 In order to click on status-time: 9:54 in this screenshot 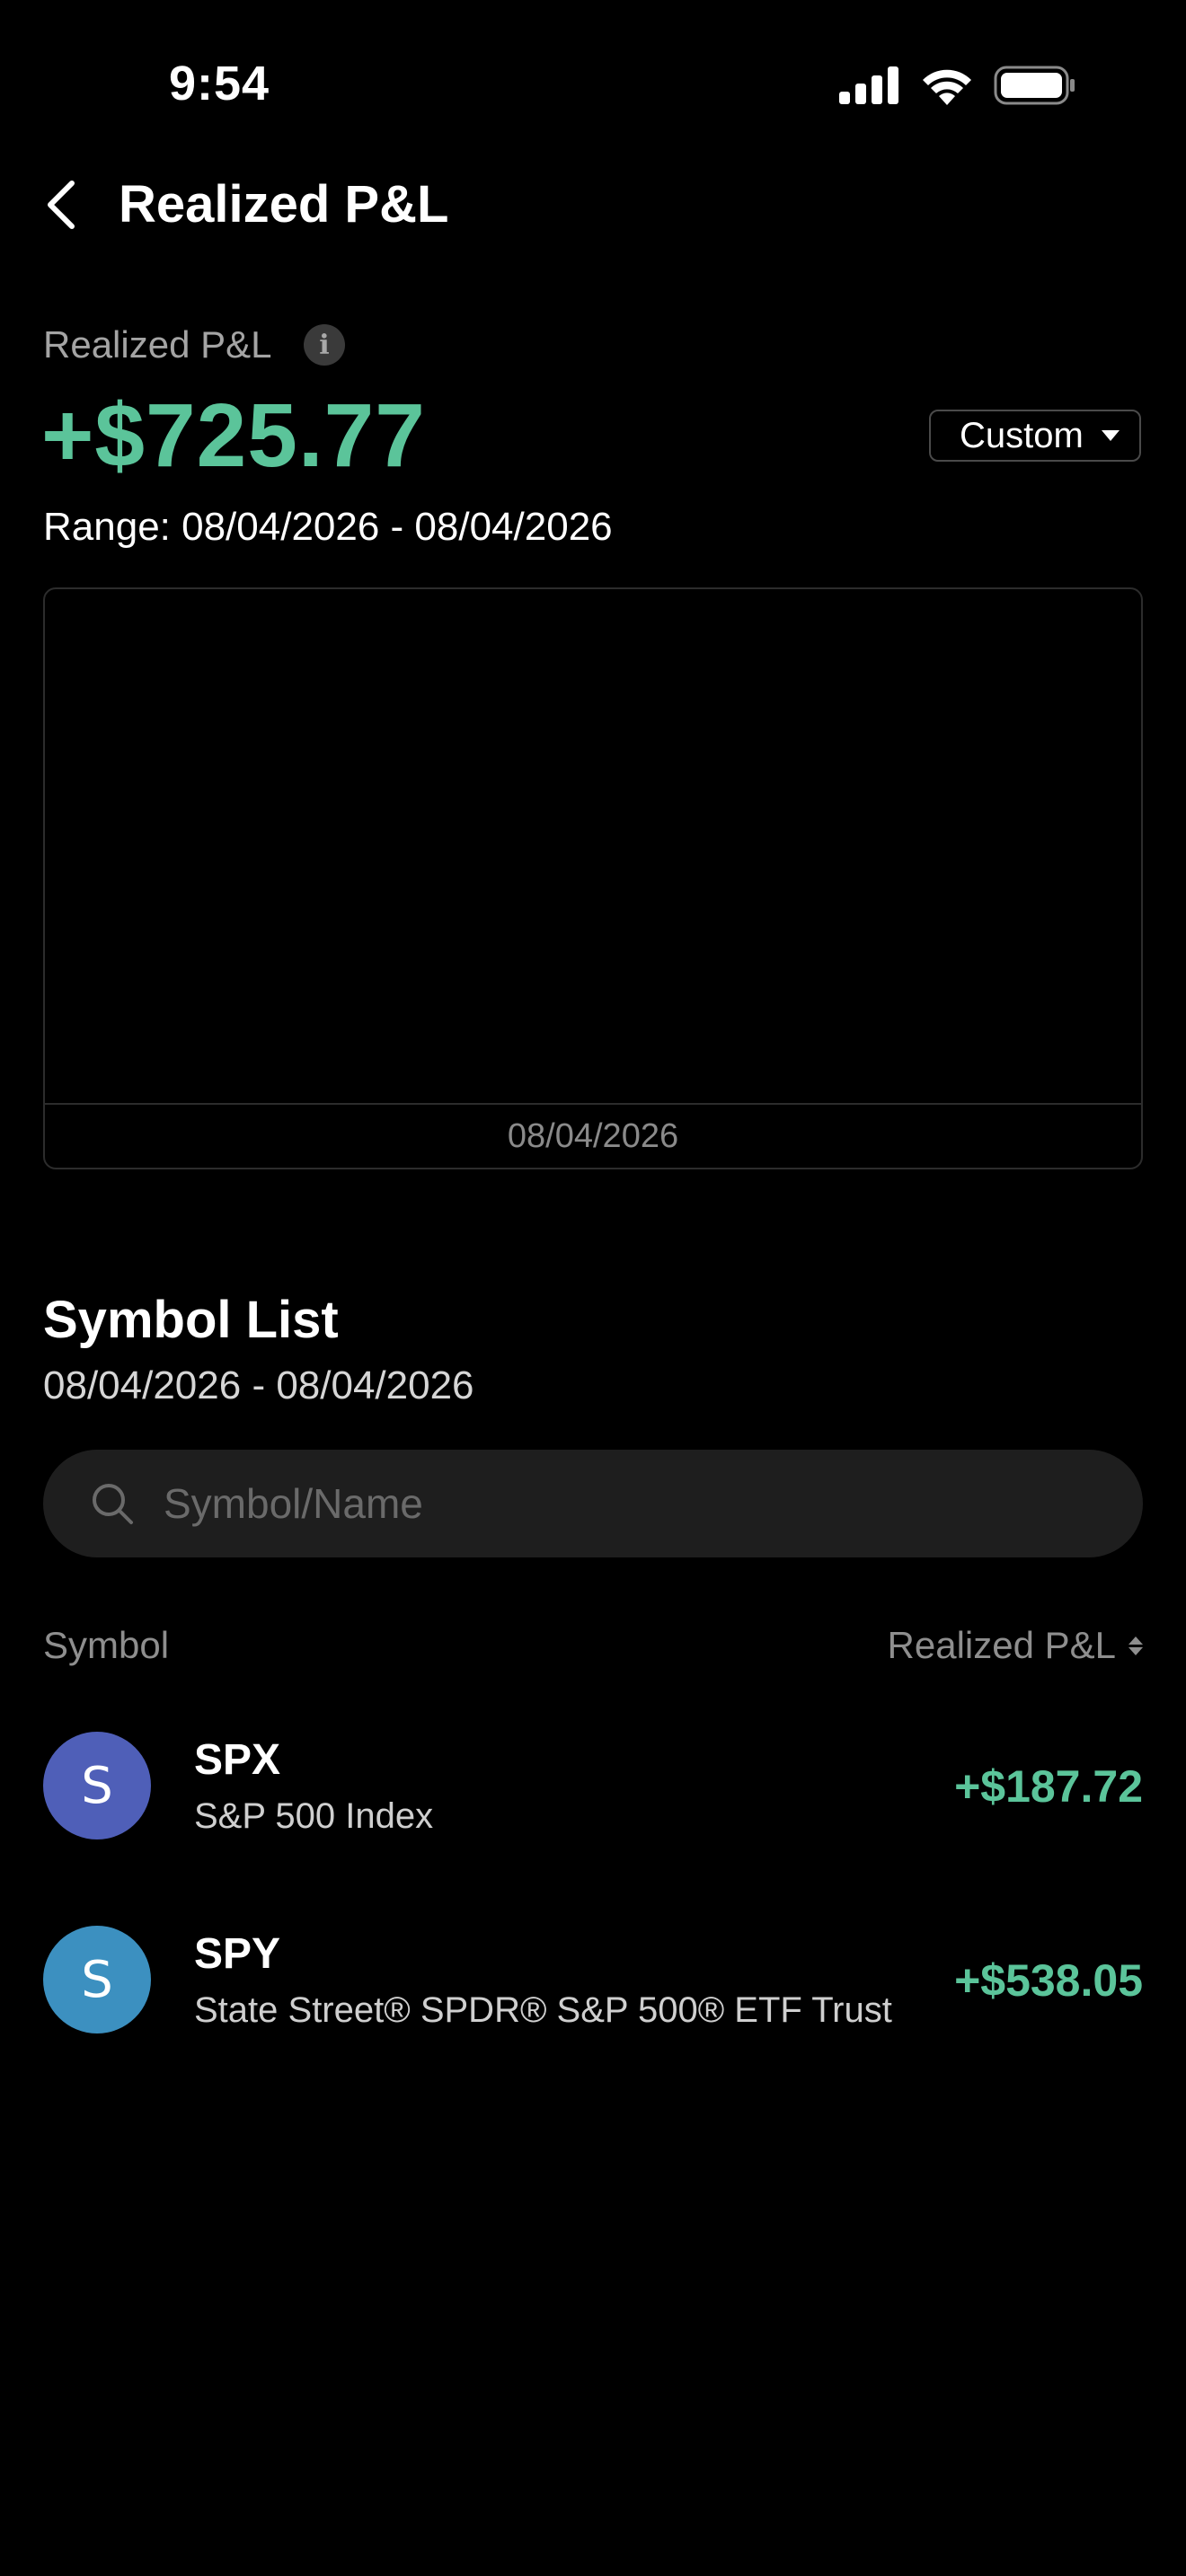, I will do `click(219, 83)`.